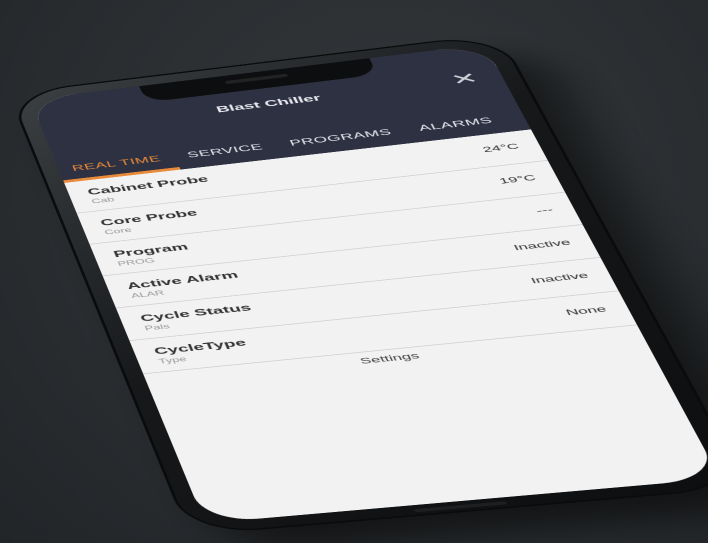  Describe the element at coordinates (147, 294) in the screenshot. I see `row-code: ALAR` at that location.